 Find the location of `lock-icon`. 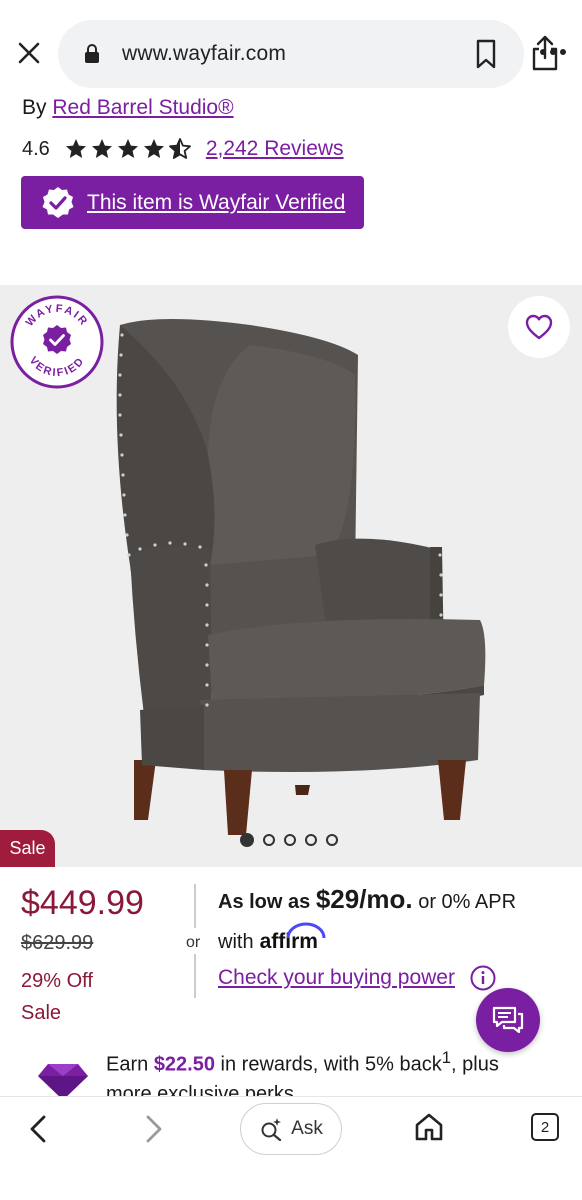

lock-icon is located at coordinates (92, 53).